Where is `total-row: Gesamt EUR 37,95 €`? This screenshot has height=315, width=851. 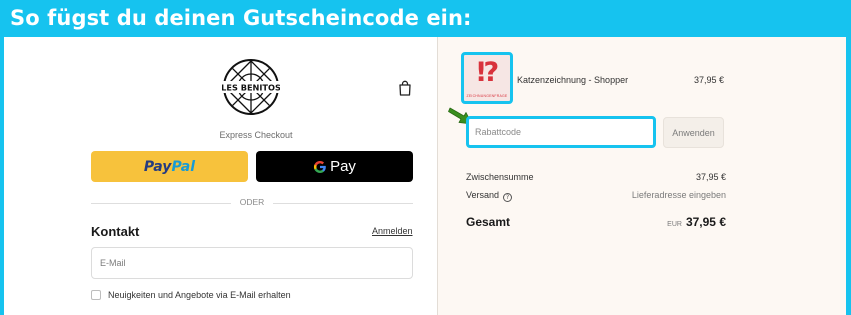 total-row: Gesamt EUR 37,95 € is located at coordinates (596, 222).